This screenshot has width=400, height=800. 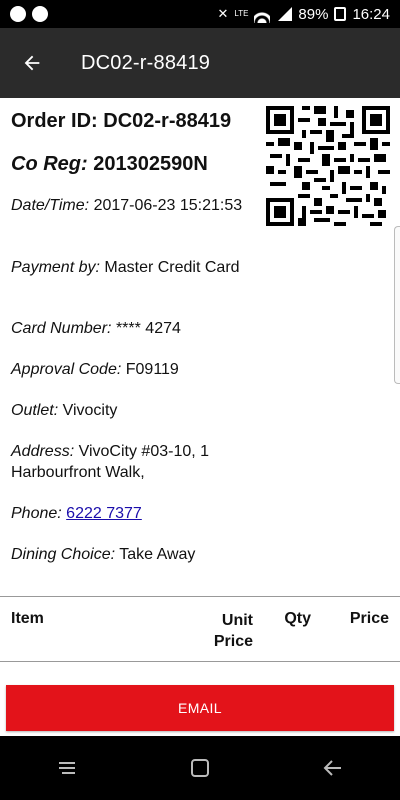 What do you see at coordinates (200, 14) in the screenshot?
I see `status-bar: ✕ LTE 89% 16:24` at bounding box center [200, 14].